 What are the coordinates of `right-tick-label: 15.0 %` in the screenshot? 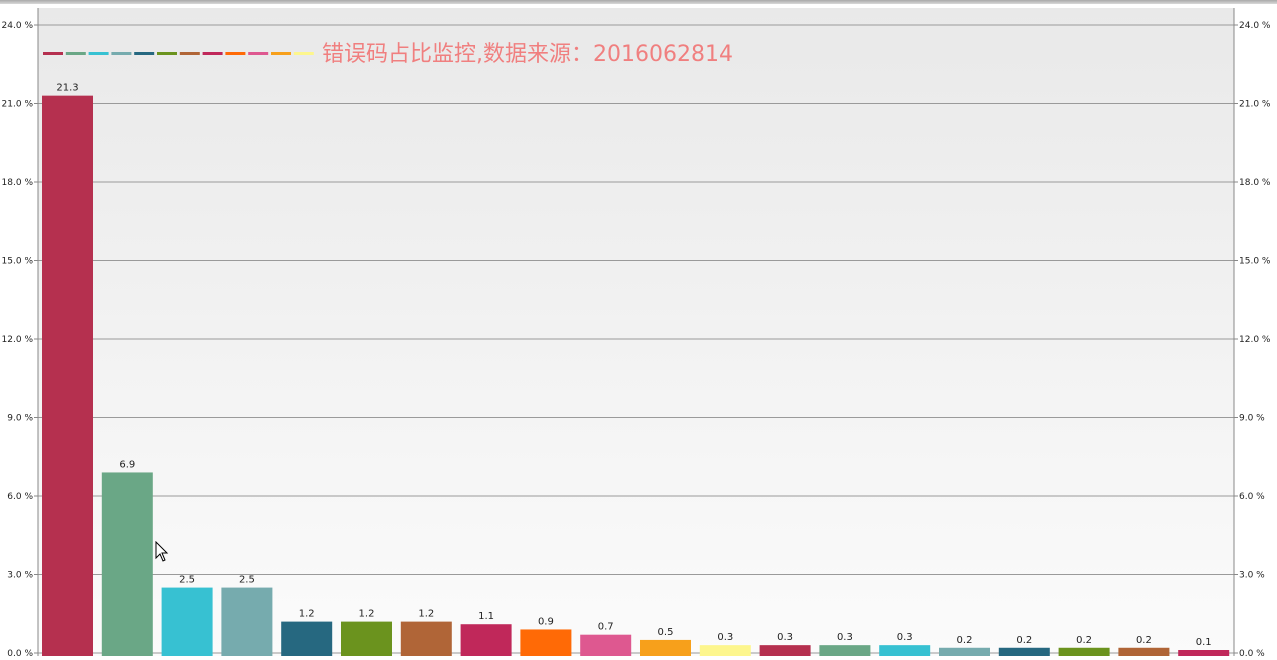 It's located at (1255, 262).